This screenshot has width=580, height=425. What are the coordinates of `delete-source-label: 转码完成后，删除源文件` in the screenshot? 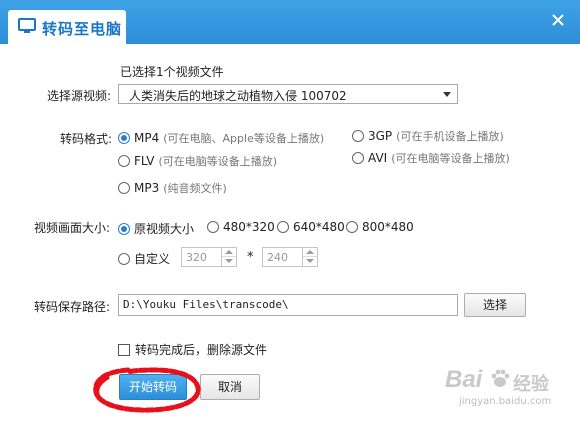 It's located at (201, 350).